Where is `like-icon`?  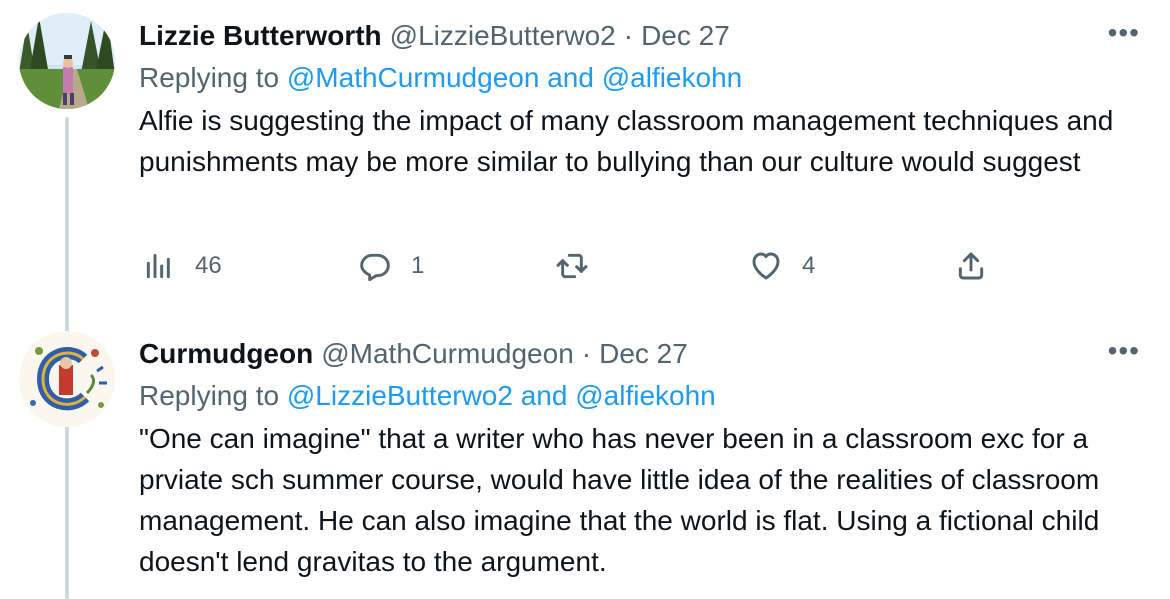
like-icon is located at coordinates (766, 266).